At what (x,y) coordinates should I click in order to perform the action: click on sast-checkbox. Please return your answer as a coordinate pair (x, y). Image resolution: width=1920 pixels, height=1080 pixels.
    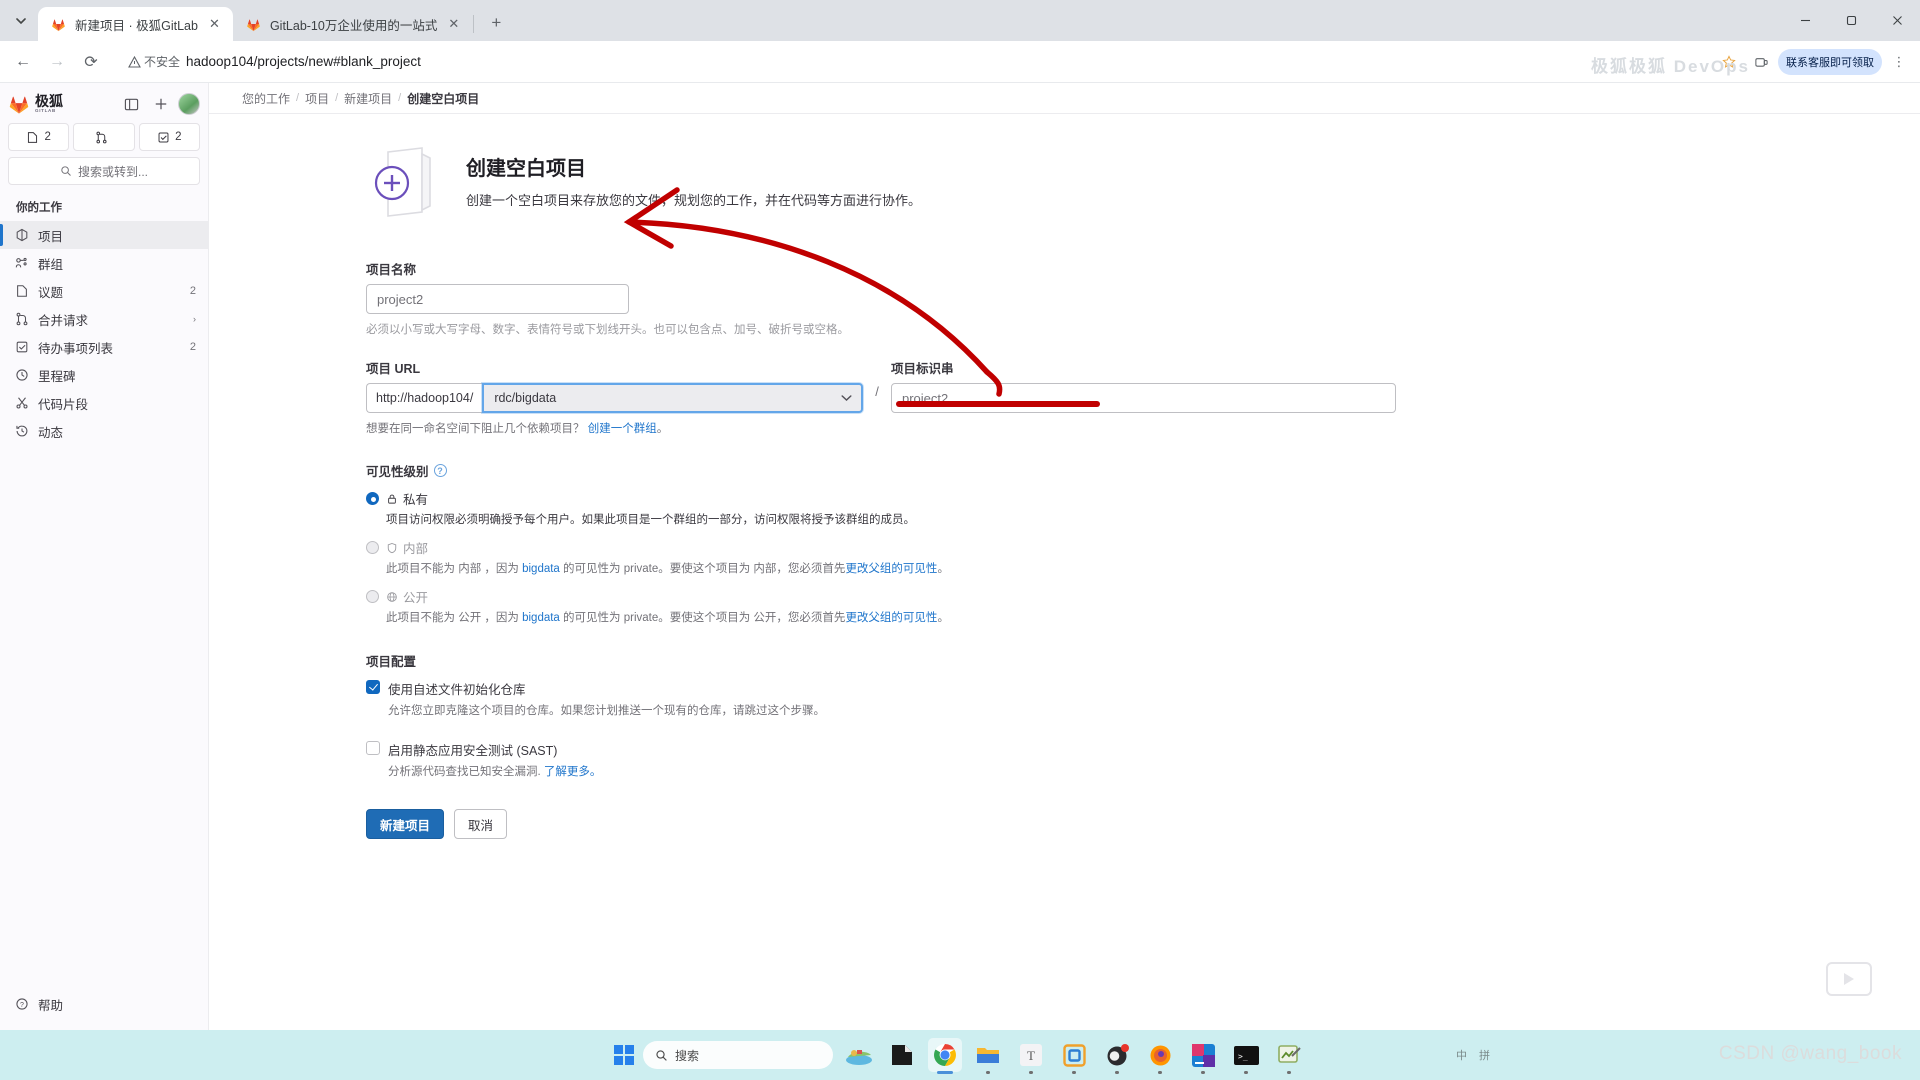
    Looking at the image, I should click on (373, 748).